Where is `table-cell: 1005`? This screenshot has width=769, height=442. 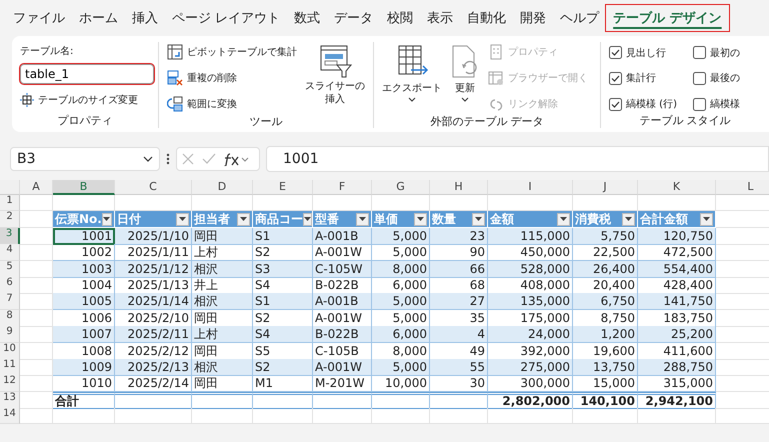 table-cell: 1005 is located at coordinates (84, 301).